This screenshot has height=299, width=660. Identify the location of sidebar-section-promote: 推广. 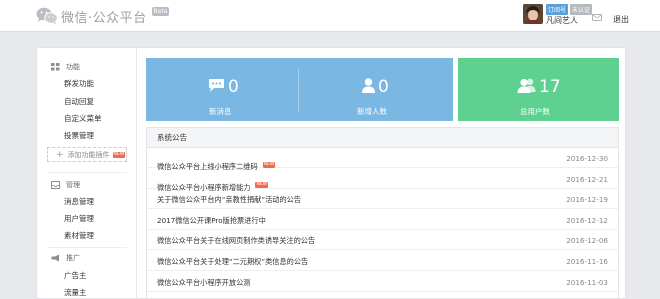
(65, 258).